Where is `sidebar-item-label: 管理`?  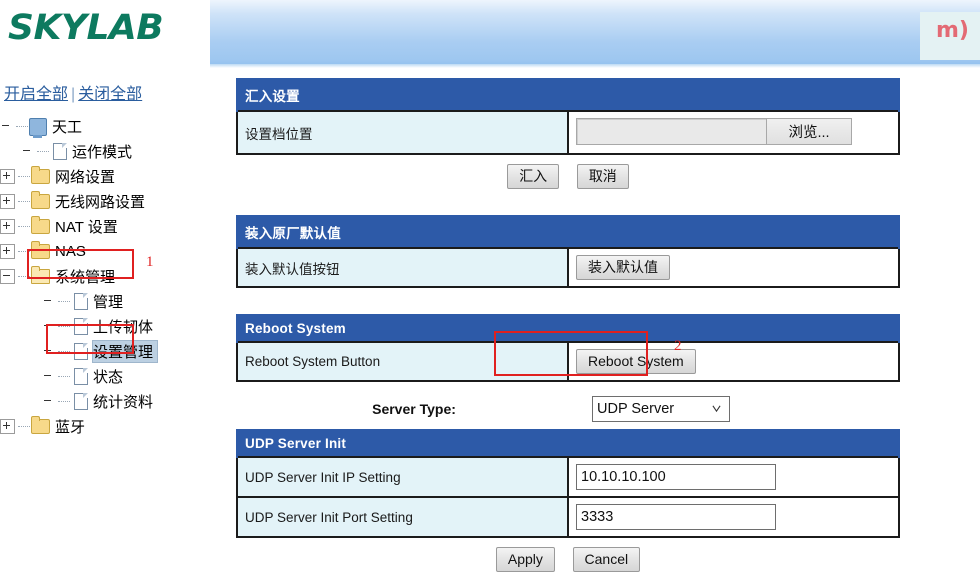
sidebar-item-label: 管理 is located at coordinates (110, 301).